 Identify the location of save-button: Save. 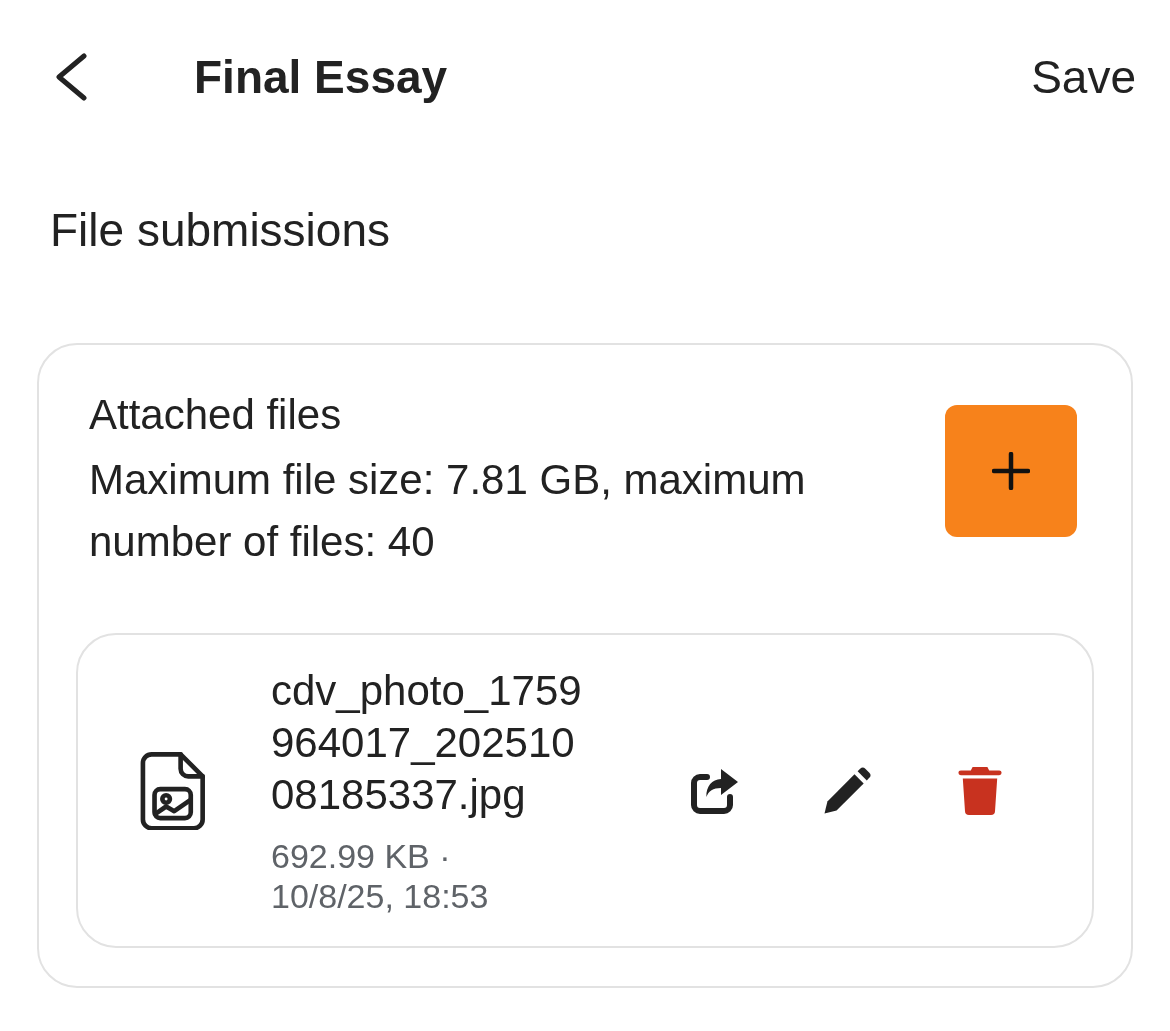
(1083, 77).